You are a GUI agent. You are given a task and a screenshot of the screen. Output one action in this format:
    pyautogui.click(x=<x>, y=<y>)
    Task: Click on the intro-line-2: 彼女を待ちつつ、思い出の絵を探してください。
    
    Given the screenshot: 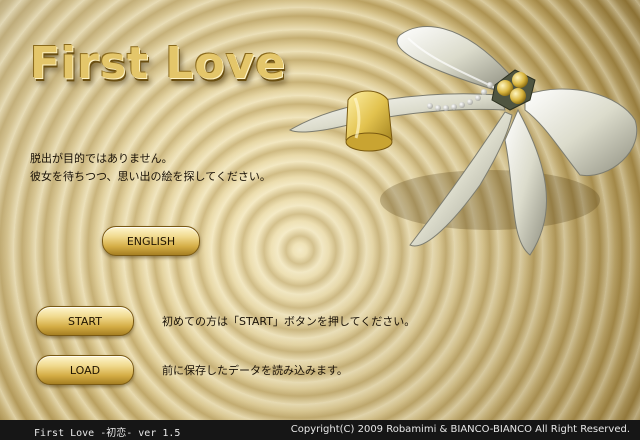 What is the action you would take?
    pyautogui.click(x=150, y=176)
    